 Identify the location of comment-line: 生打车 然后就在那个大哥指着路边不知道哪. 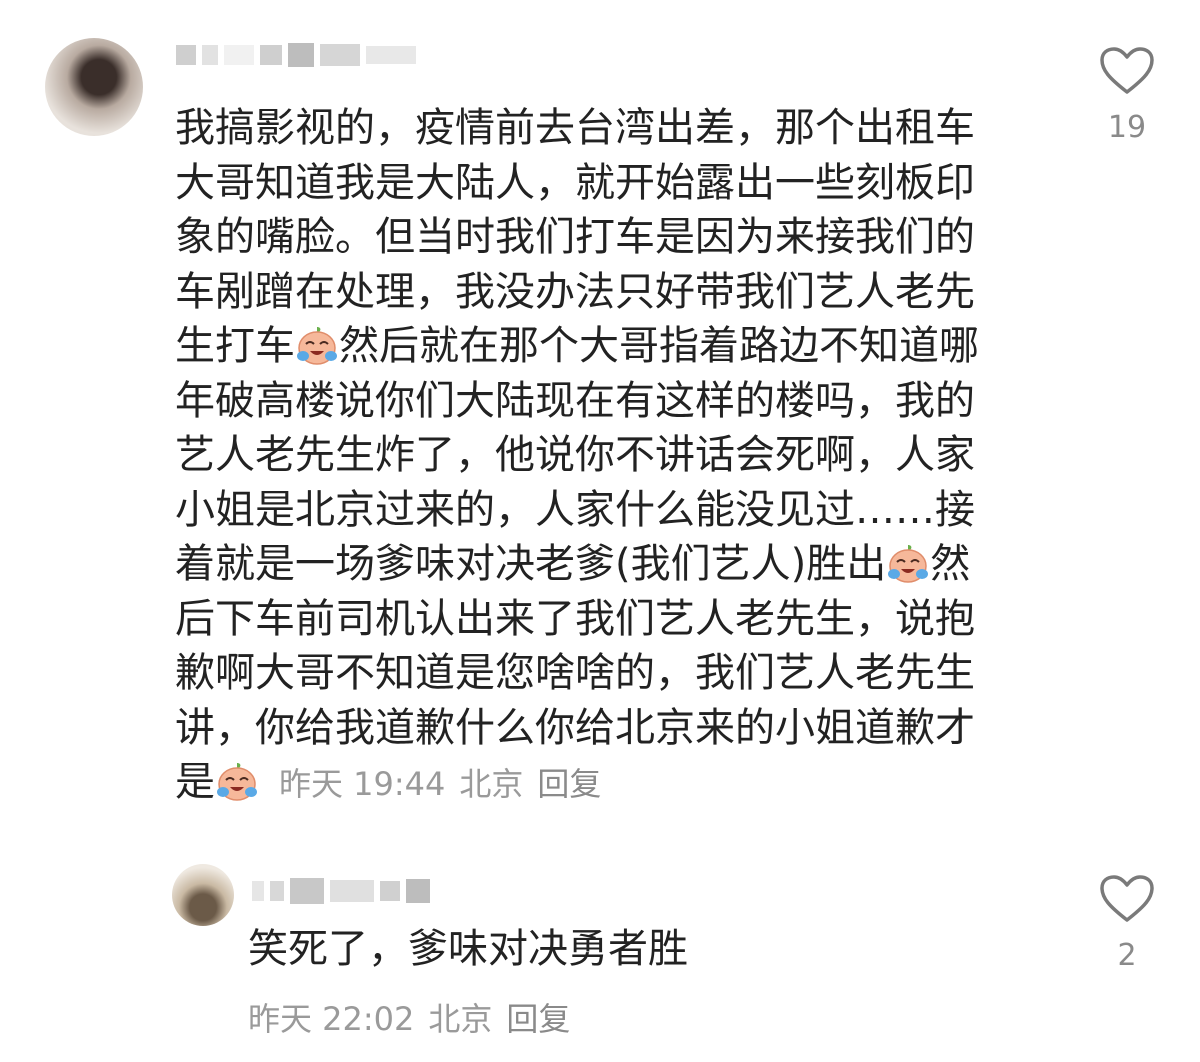
(615, 346).